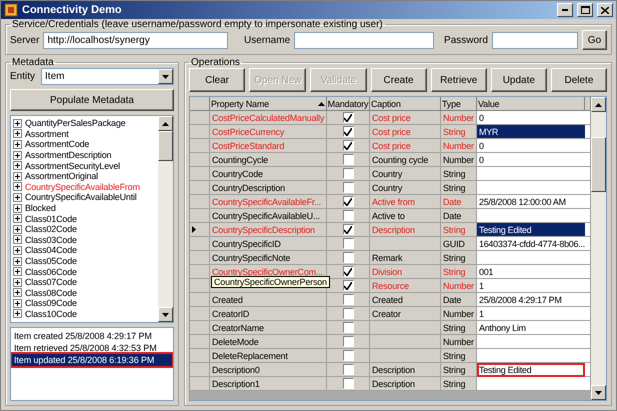 This screenshot has width=617, height=411. What do you see at coordinates (364, 40) in the screenshot?
I see `username-field` at bounding box center [364, 40].